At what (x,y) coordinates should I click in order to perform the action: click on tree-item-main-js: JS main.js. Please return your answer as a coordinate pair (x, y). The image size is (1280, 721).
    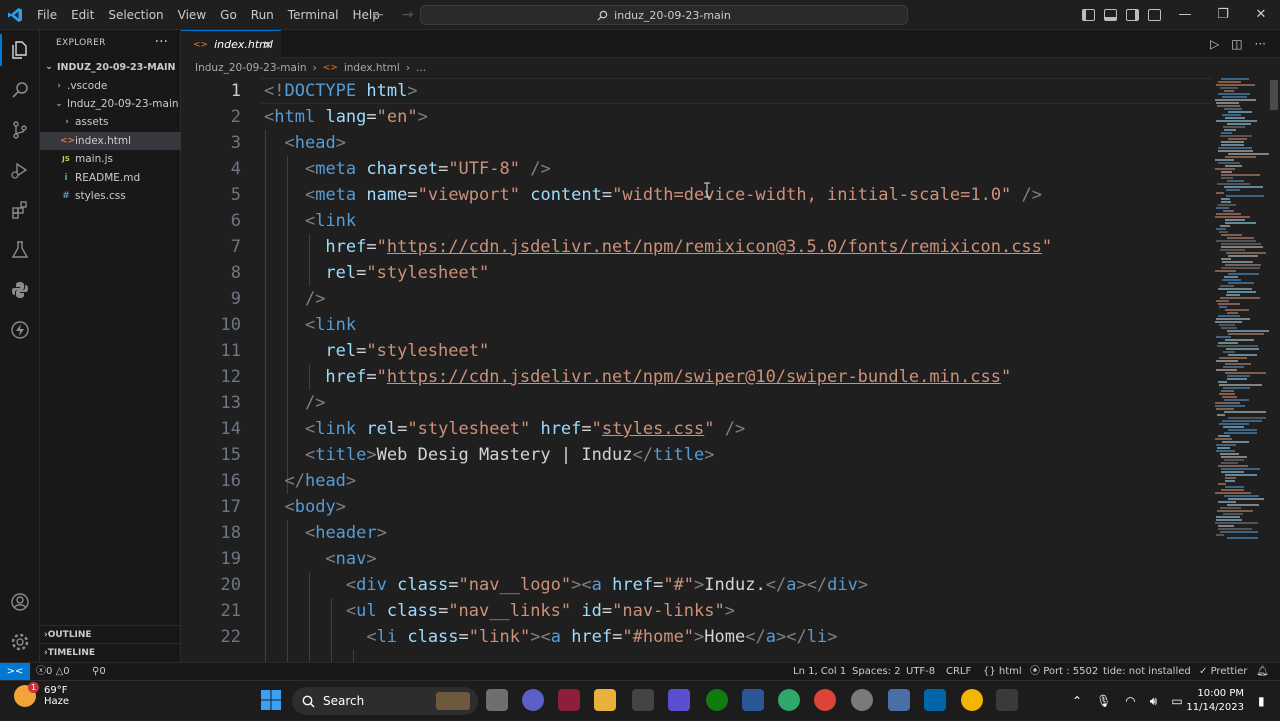
    Looking at the image, I should click on (110, 159).